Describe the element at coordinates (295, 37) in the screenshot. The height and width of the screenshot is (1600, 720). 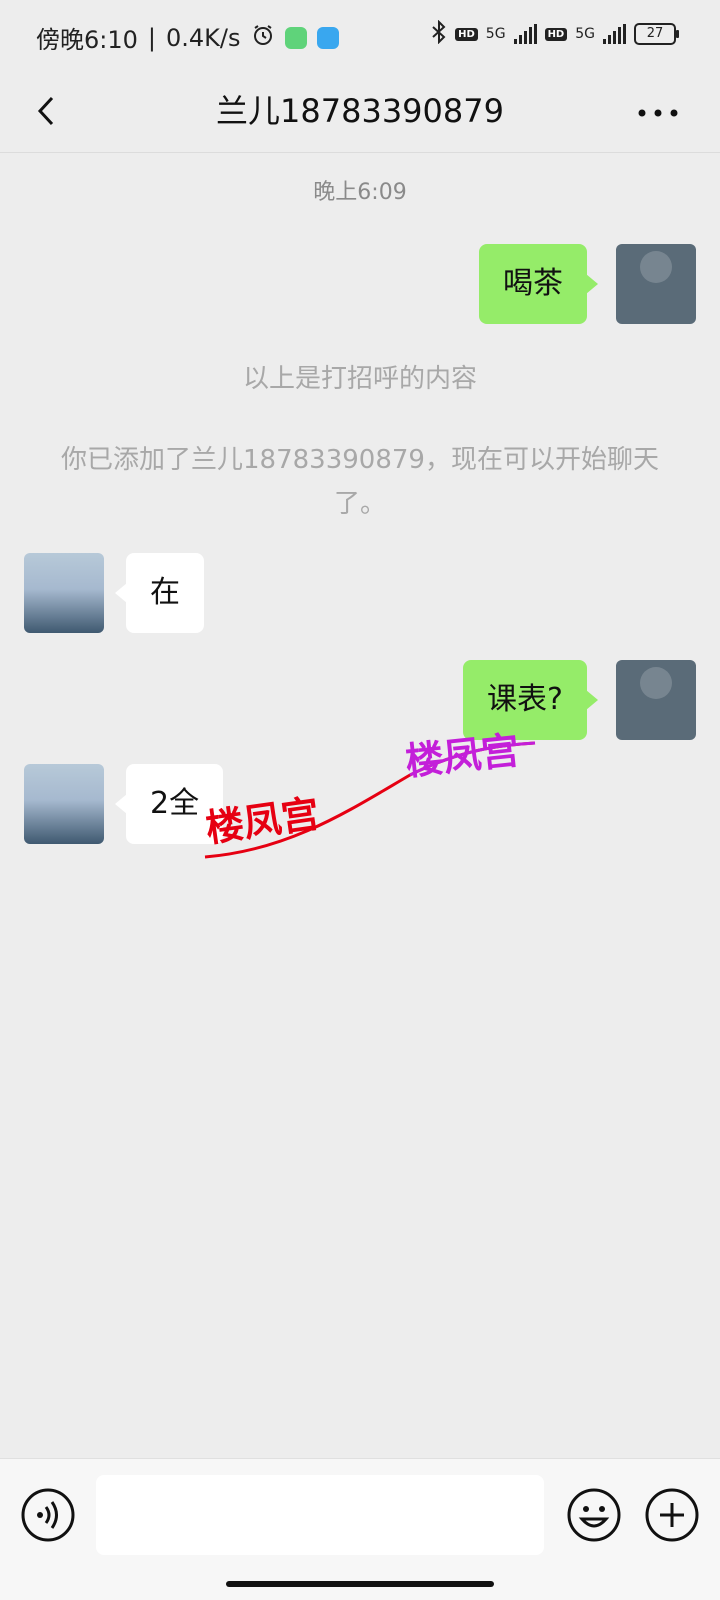
I see `app-green-icon` at that location.